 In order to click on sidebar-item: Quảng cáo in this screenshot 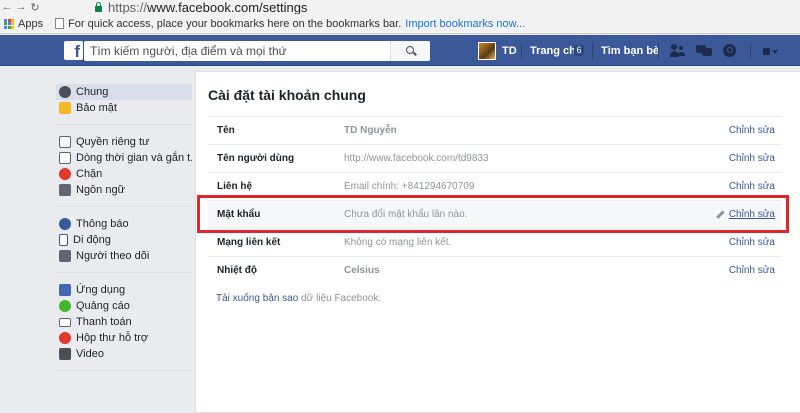, I will do `click(124, 306)`.